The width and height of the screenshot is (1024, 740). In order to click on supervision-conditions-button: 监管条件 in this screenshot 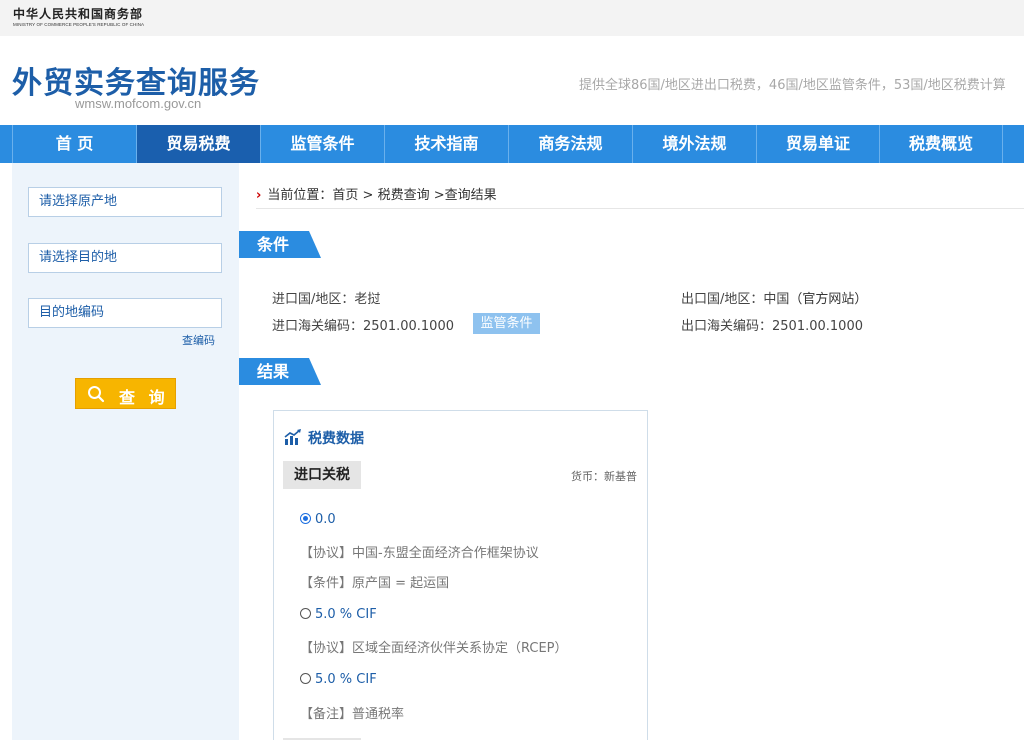, I will do `click(506, 323)`.